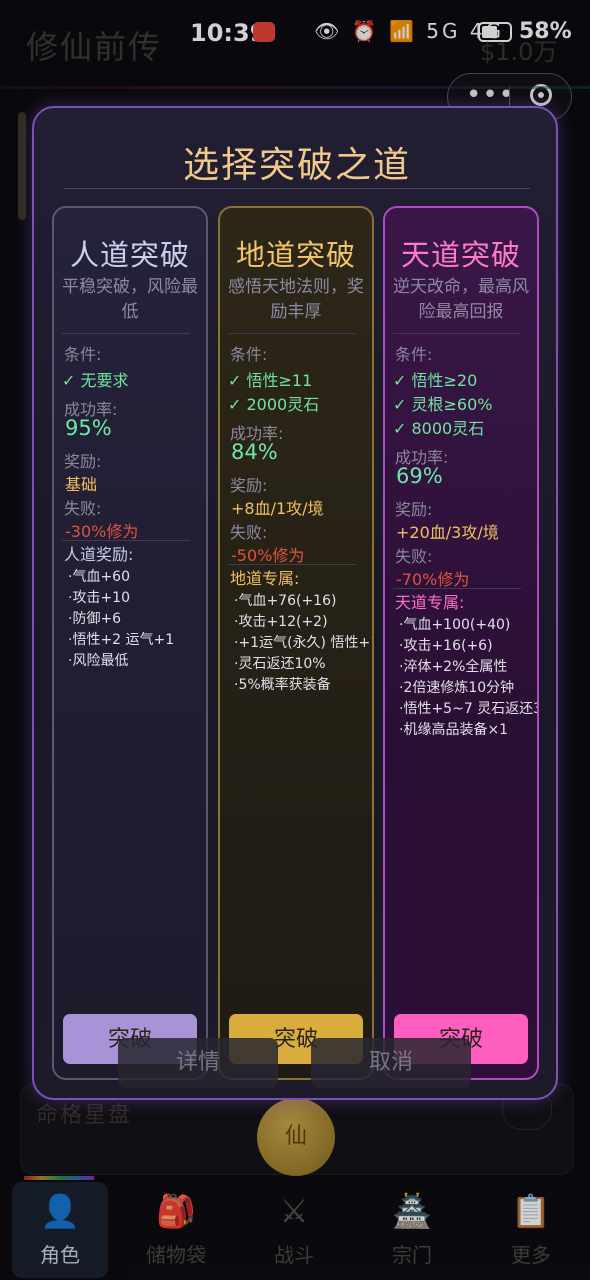  What do you see at coordinates (297, 188) in the screenshot?
I see `divider` at bounding box center [297, 188].